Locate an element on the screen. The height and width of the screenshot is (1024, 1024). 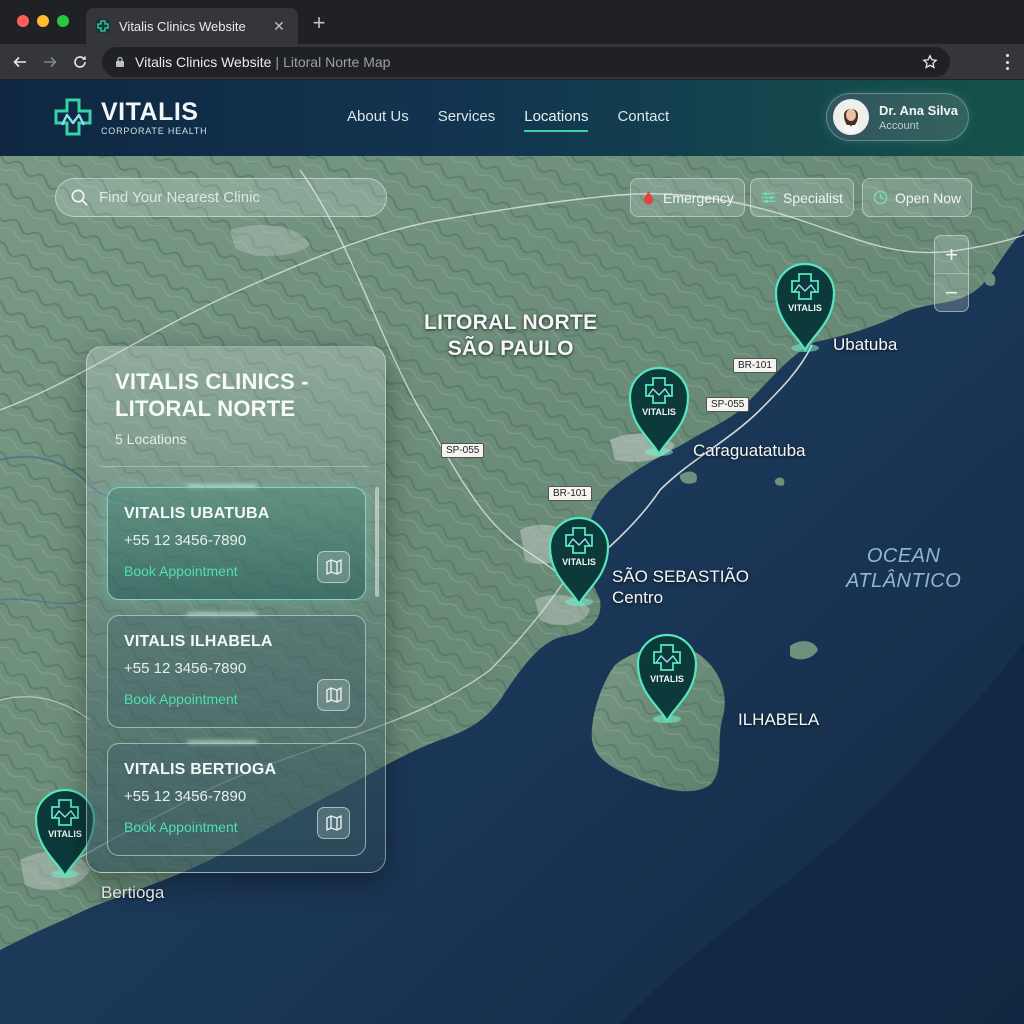
clinic-pin-ubatuba: VITALIS is located at coordinates (805, 308).